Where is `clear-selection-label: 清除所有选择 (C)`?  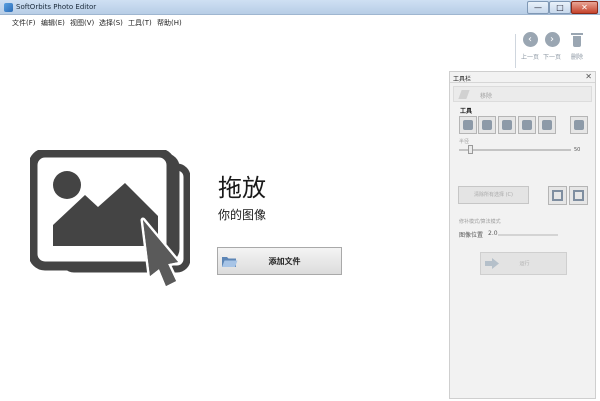
clear-selection-label: 清除所有选择 (C) is located at coordinates (493, 195).